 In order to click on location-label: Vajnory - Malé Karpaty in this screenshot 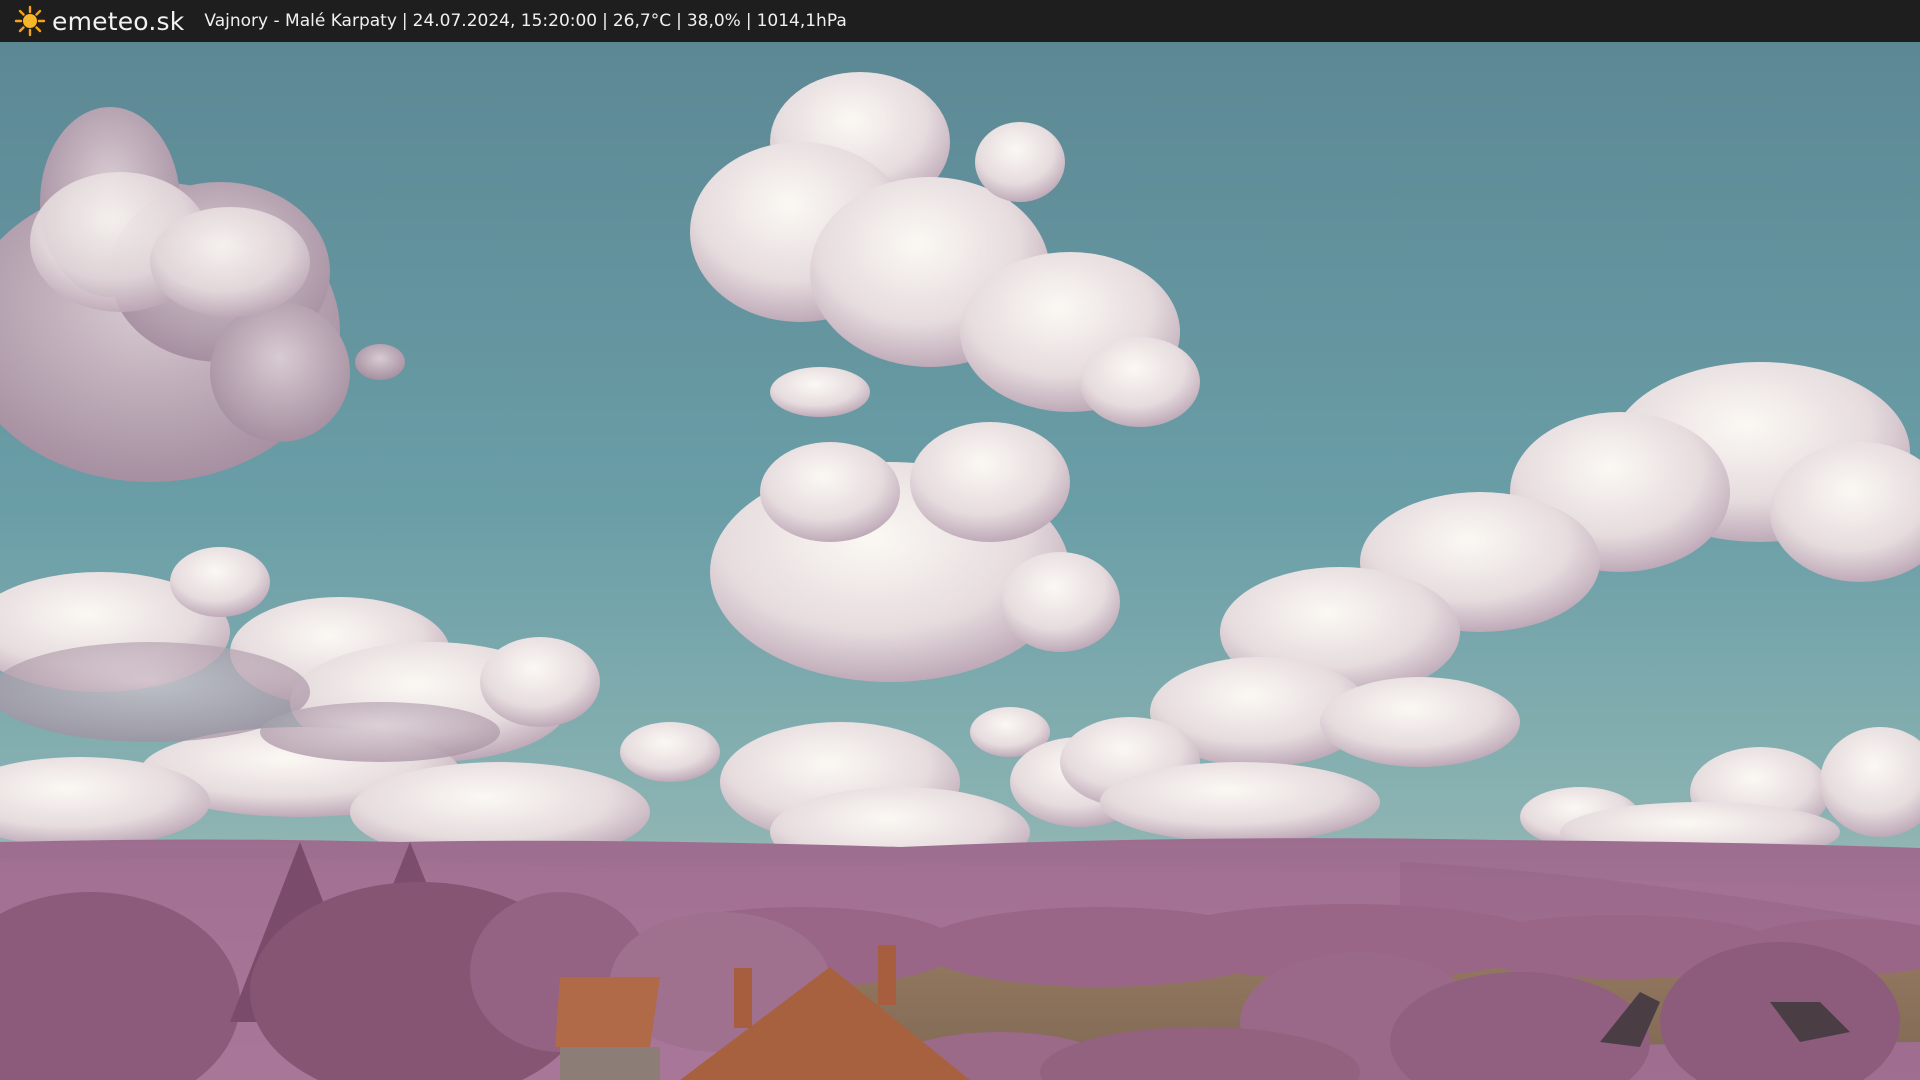, I will do `click(300, 21)`.